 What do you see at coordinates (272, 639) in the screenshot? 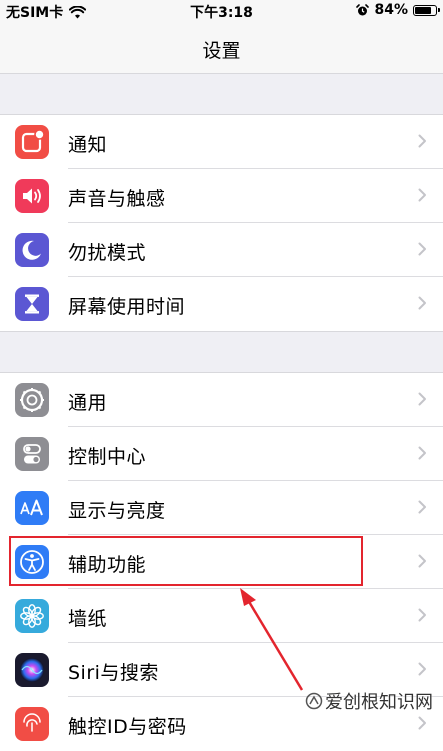
I see `red-arrow-annotation` at bounding box center [272, 639].